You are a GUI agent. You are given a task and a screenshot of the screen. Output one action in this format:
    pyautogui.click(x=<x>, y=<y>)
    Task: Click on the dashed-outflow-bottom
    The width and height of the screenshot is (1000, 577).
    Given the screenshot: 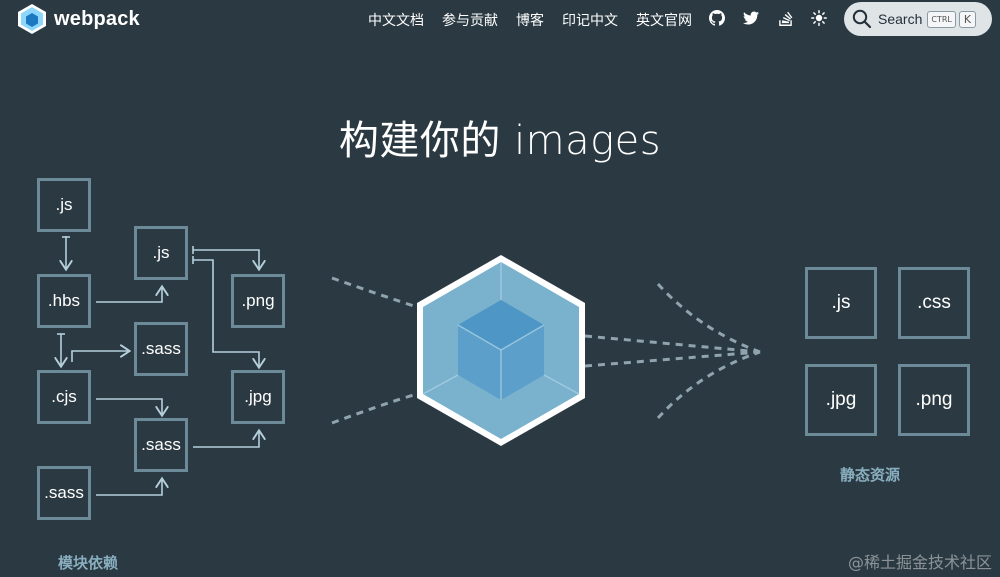 What is the action you would take?
    pyautogui.click(x=708, y=385)
    